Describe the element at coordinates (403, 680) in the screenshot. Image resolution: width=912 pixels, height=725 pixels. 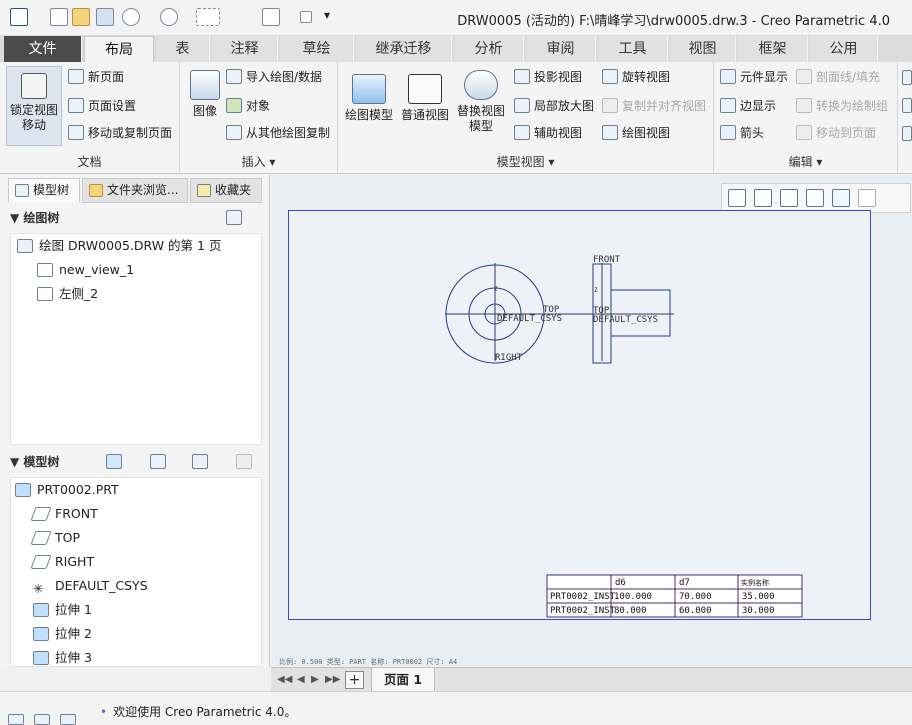
I see `tab-page-1: 页面 1` at that location.